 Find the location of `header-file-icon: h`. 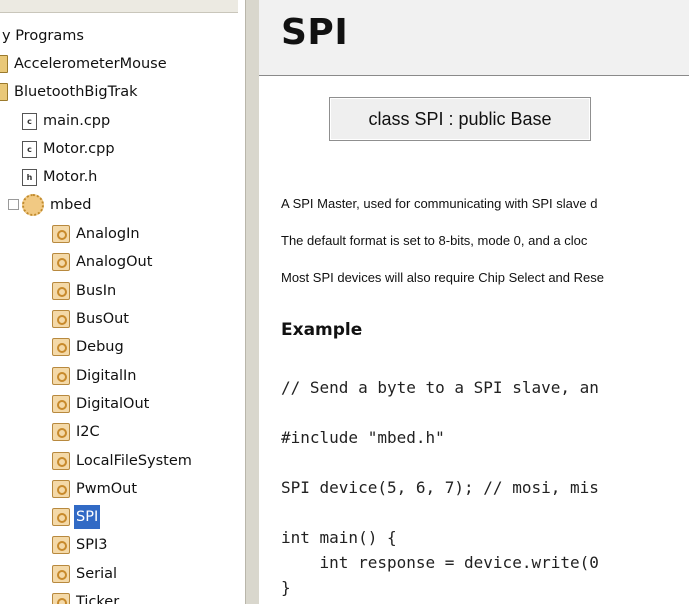

header-file-icon: h is located at coordinates (29, 177).